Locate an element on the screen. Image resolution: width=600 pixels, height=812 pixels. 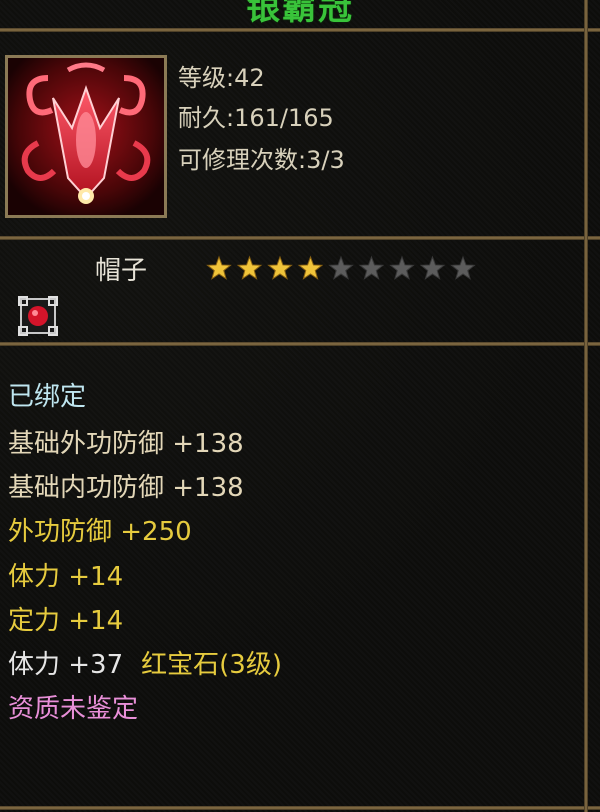
focus-bonus: 定力 +14 is located at coordinates (66, 621).